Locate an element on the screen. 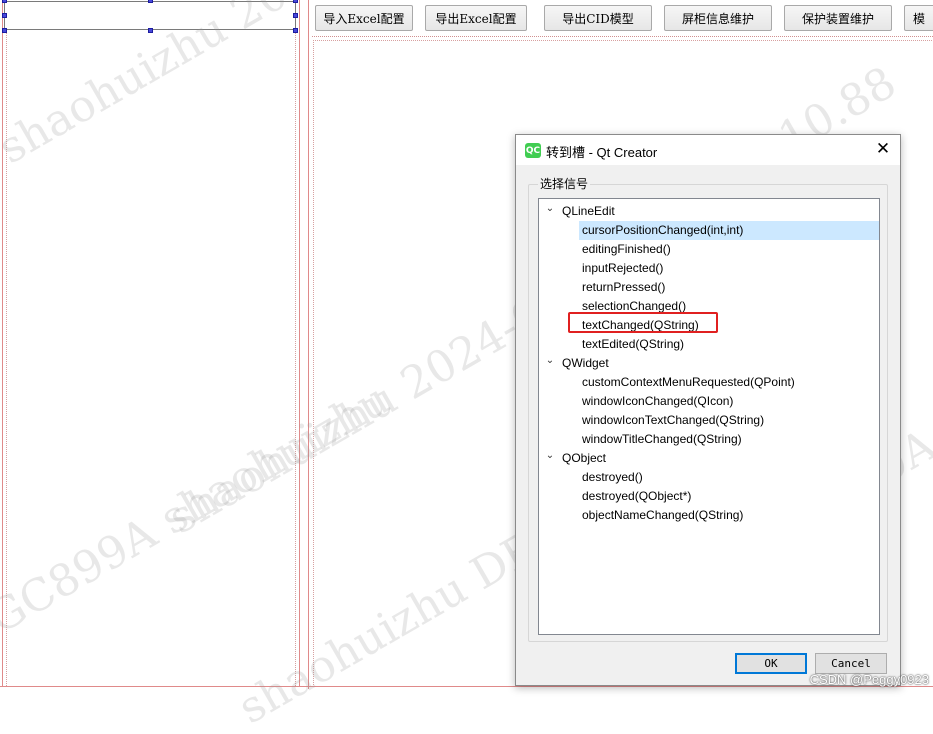 This screenshot has width=933, height=734. text-changed-annotation-box is located at coordinates (643, 322).